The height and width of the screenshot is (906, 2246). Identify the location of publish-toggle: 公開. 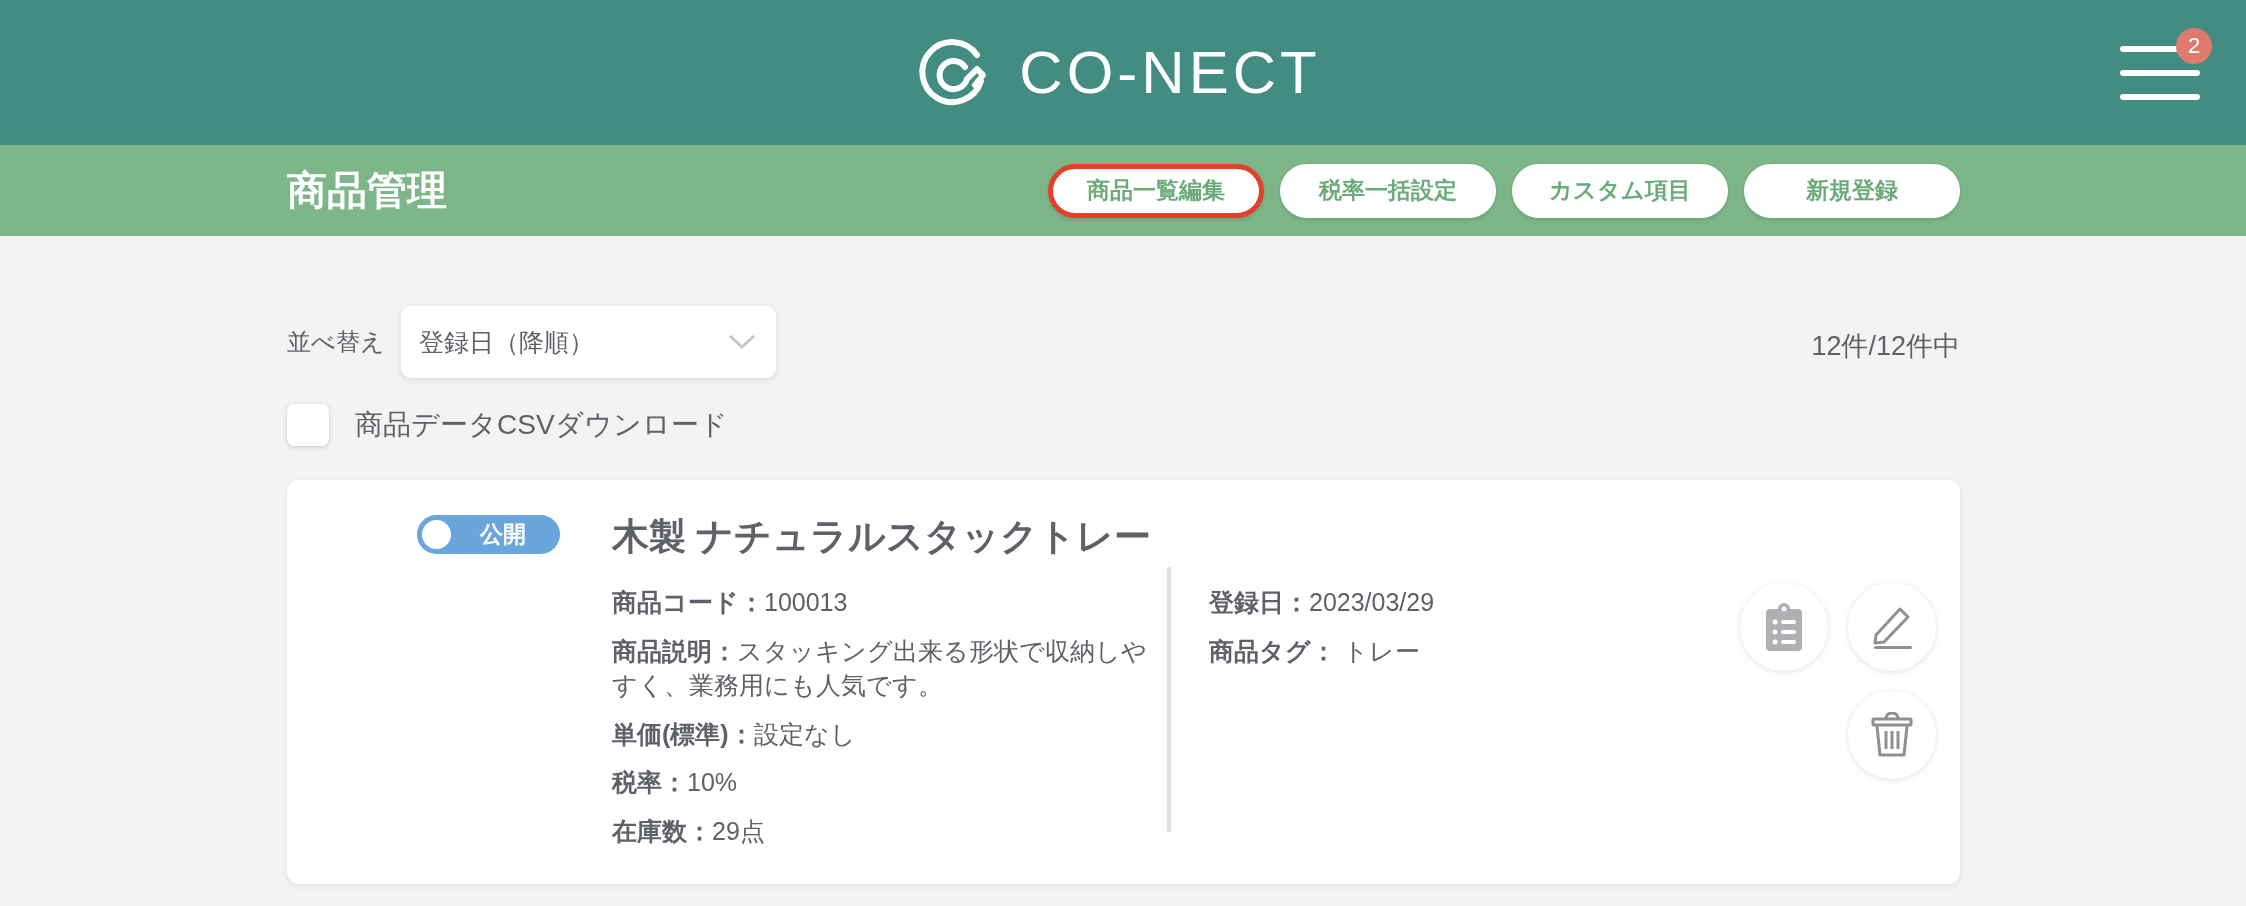
(488, 534).